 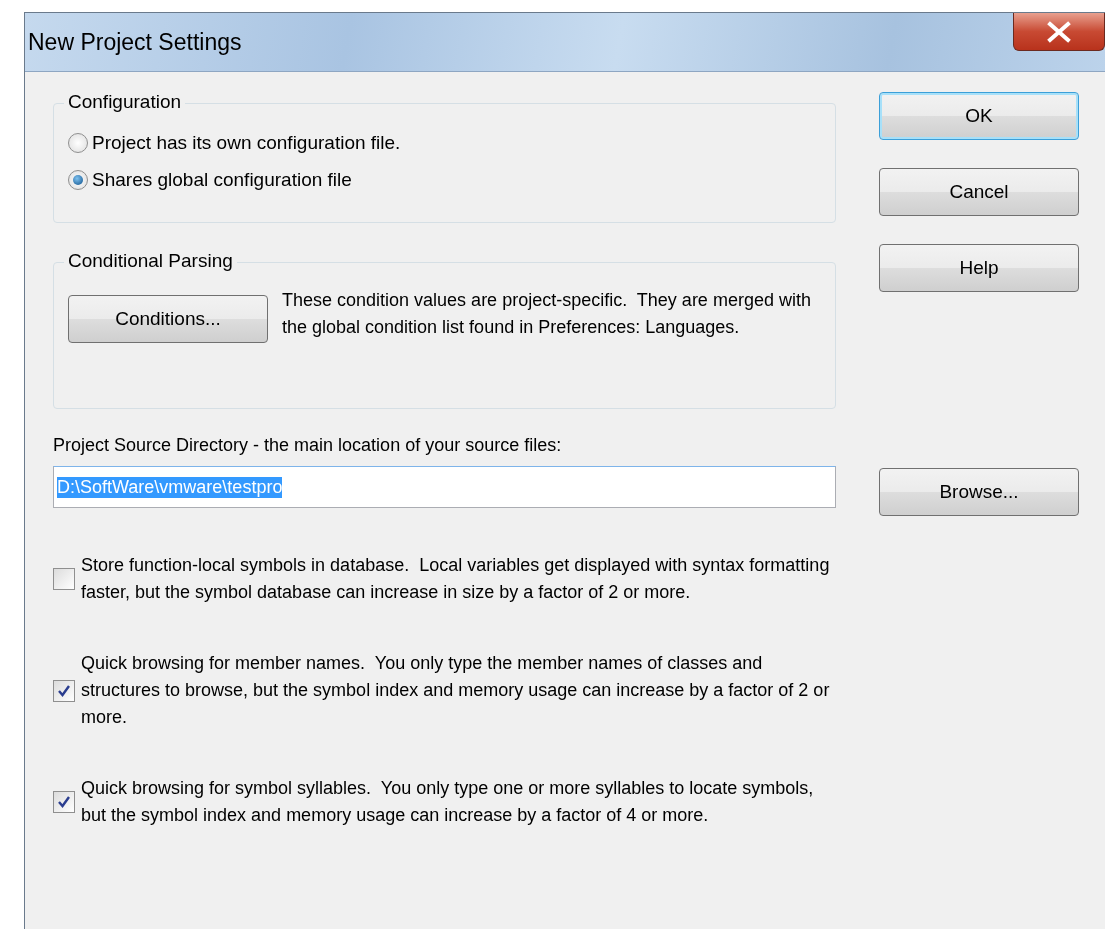 What do you see at coordinates (246, 142) in the screenshot?
I see `radio-label: Project has its own configuration file.` at bounding box center [246, 142].